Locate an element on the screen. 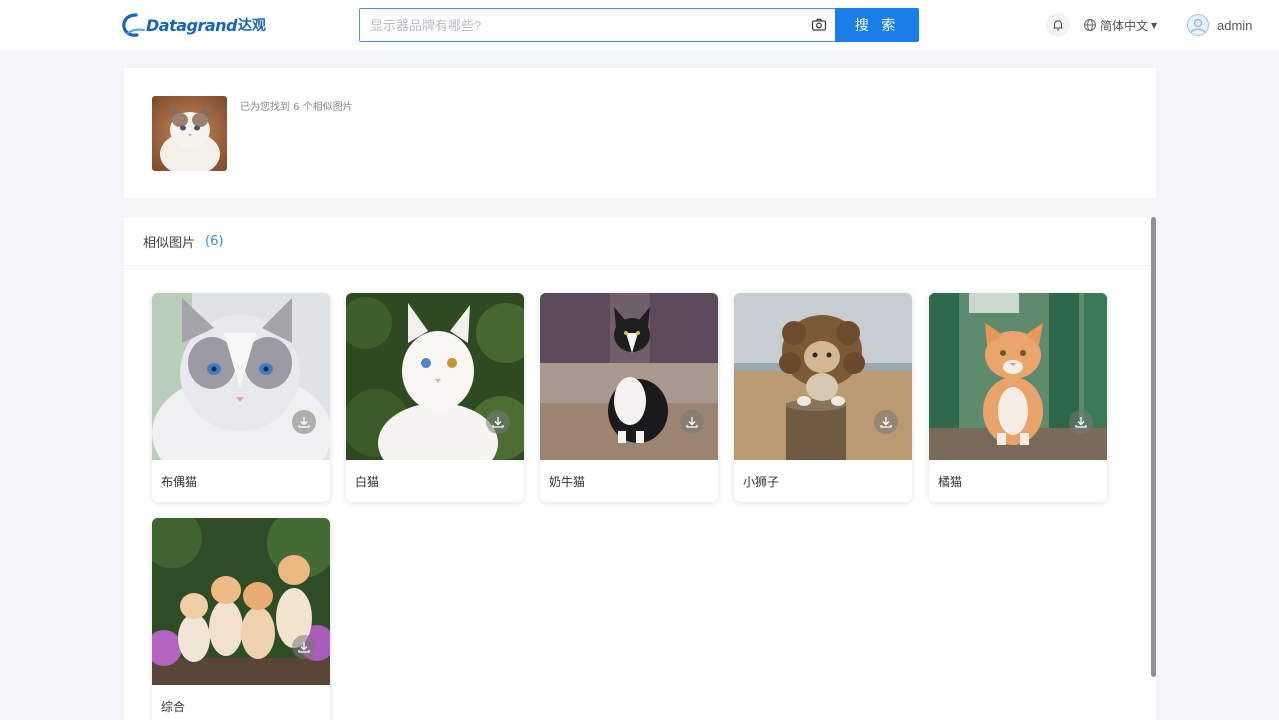 This screenshot has height=720, width=1279. result-label: 奶牛猫 is located at coordinates (567, 481).